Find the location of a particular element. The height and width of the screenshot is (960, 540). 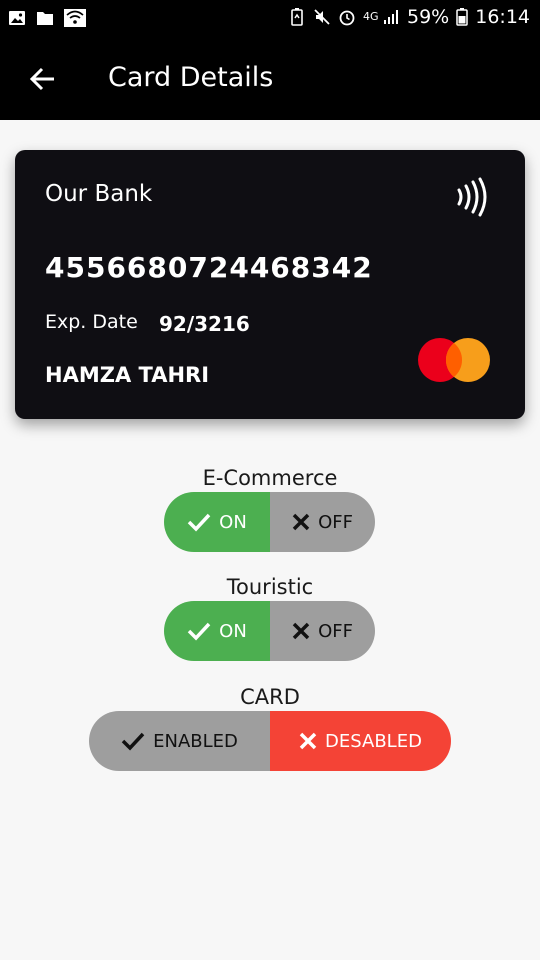

app-bar: Card Details is located at coordinates (270, 79).